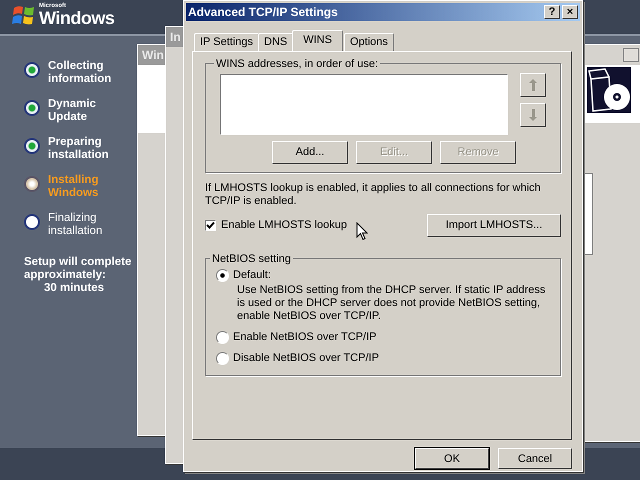  What do you see at coordinates (373, 195) in the screenshot?
I see `info-text: If LMHOSTS lookup is enabled, it applies to all connections for which TCP/IP is enabled.` at bounding box center [373, 195].